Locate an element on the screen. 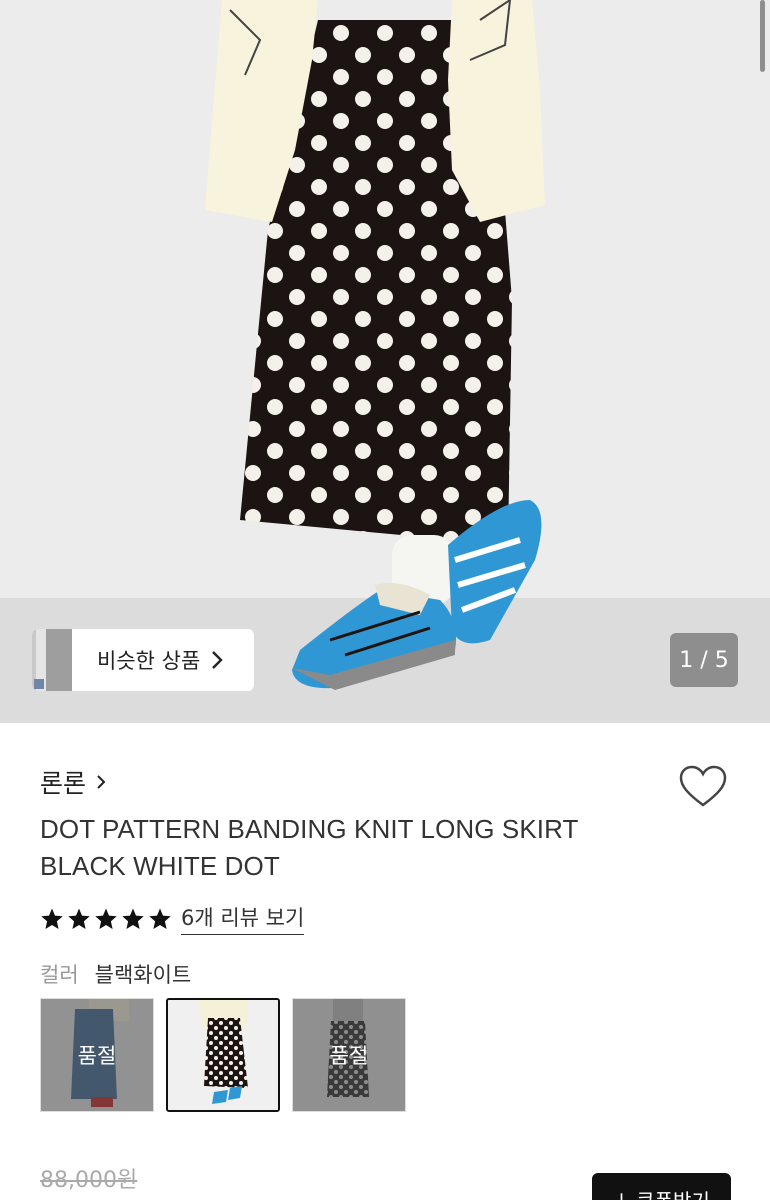  rating-row: 6개 리뷰 보기 is located at coordinates (172, 918).